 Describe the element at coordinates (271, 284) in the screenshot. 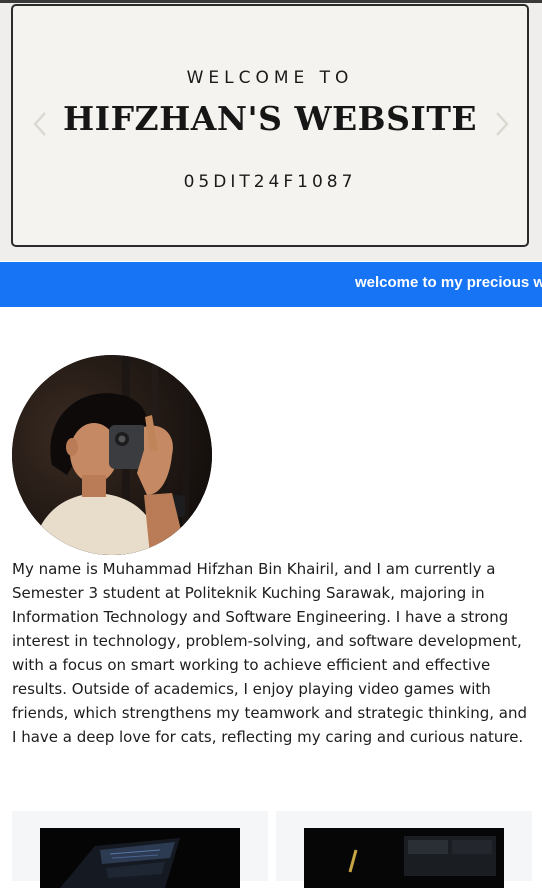

I see `welcome-marquee: welcome to my precious w` at that location.